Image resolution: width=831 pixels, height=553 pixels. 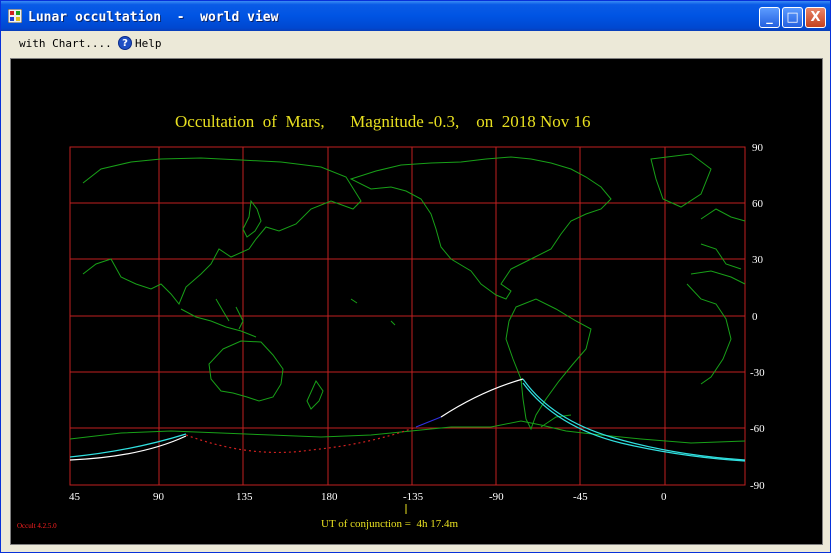 I want to click on title-bar: Lunar occultation - world view _ □ X, so click(x=415, y=16).